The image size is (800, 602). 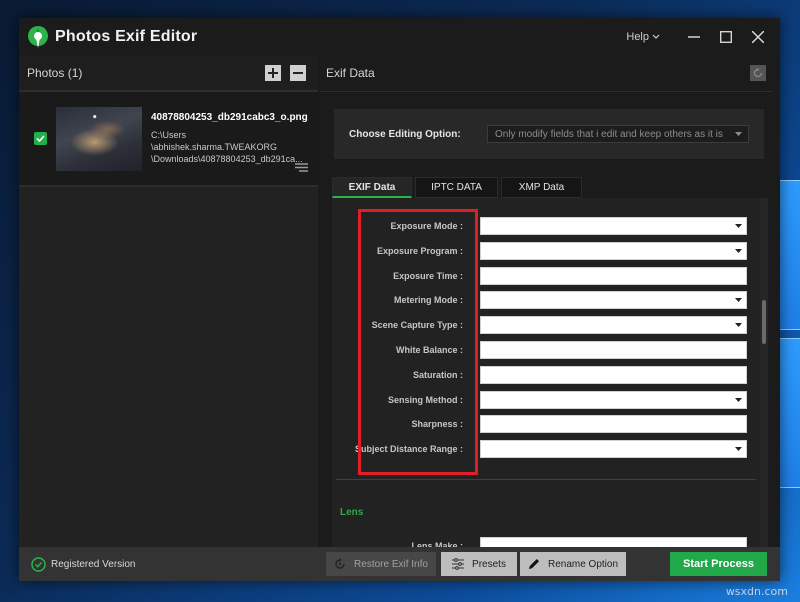 I want to click on details-menu-icon, so click(x=301, y=167).